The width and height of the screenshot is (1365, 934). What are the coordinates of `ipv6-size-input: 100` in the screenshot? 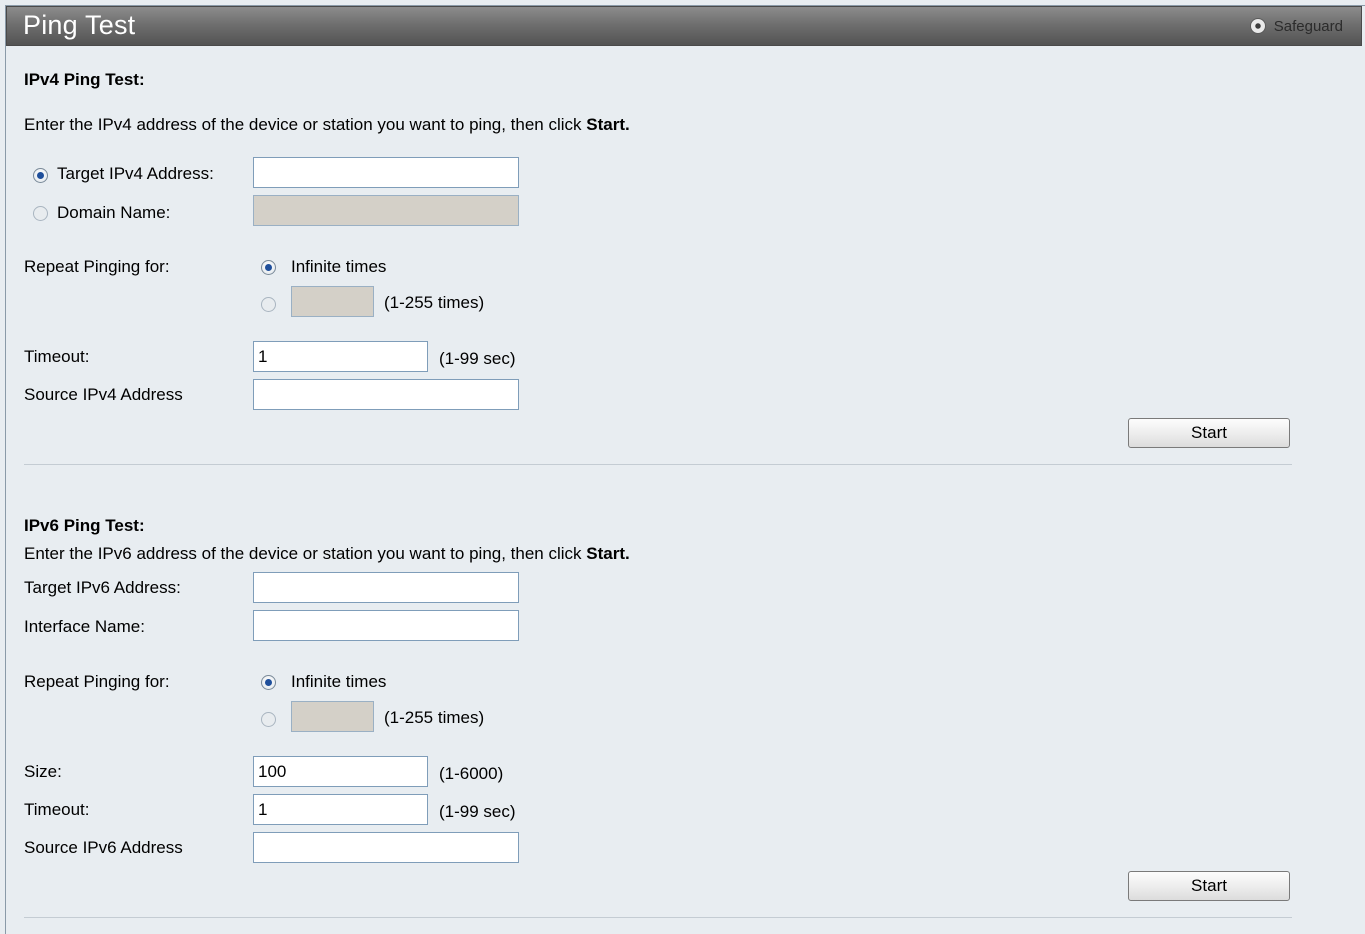 It's located at (340, 771).